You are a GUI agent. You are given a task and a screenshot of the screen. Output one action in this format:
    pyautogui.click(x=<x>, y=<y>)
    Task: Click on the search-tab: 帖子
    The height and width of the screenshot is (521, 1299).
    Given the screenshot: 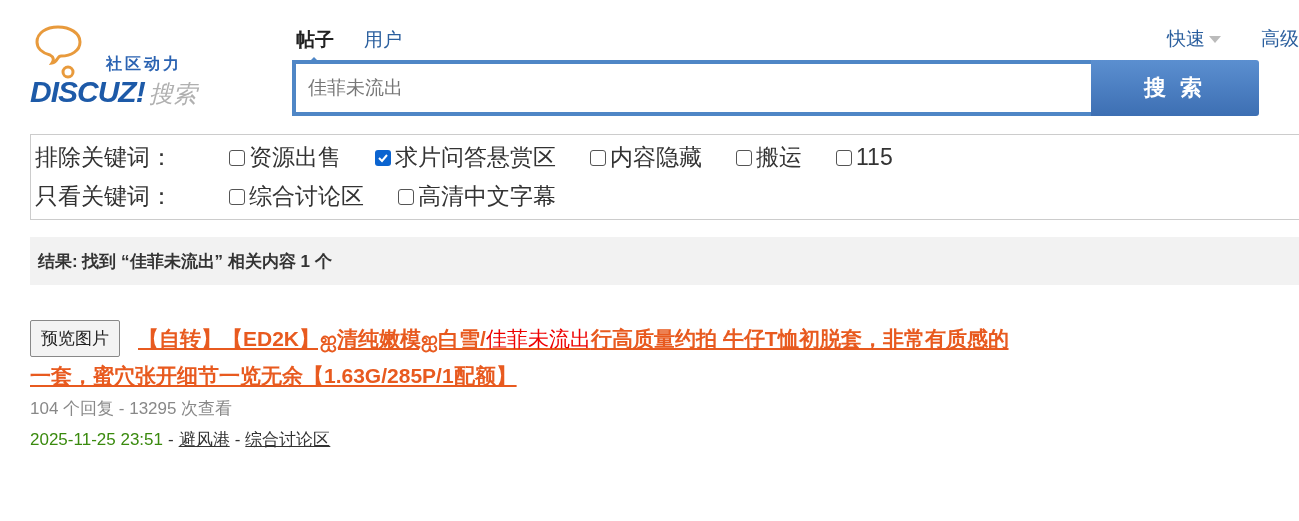 What is the action you would take?
    pyautogui.click(x=315, y=45)
    